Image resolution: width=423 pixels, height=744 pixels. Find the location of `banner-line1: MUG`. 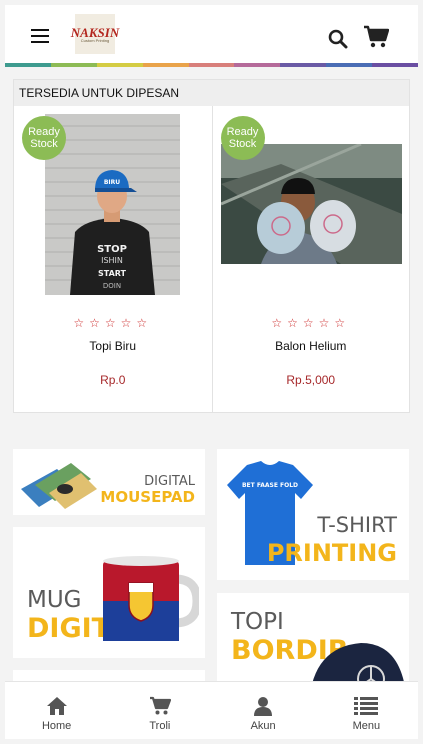

banner-line1: MUG is located at coordinates (54, 600).